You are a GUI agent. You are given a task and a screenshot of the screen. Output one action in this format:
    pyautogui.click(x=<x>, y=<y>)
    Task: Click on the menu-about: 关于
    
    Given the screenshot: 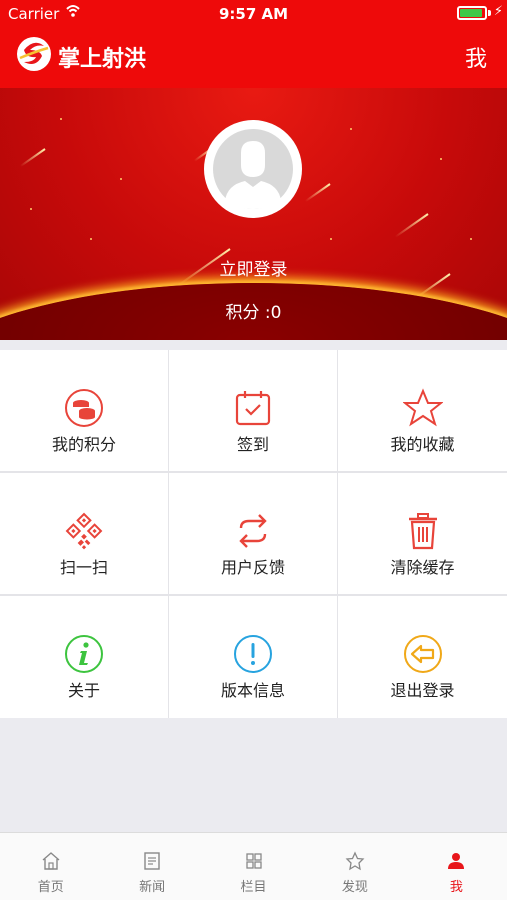 What is the action you would take?
    pyautogui.click(x=84, y=657)
    